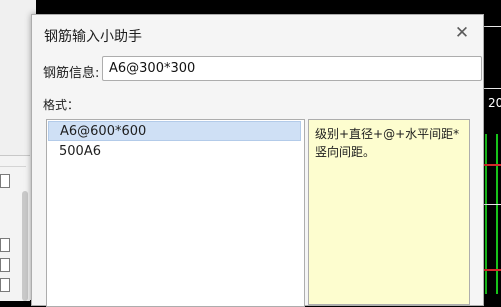  What do you see at coordinates (13, 166) in the screenshot?
I see `panel-row-divider` at bounding box center [13, 166].